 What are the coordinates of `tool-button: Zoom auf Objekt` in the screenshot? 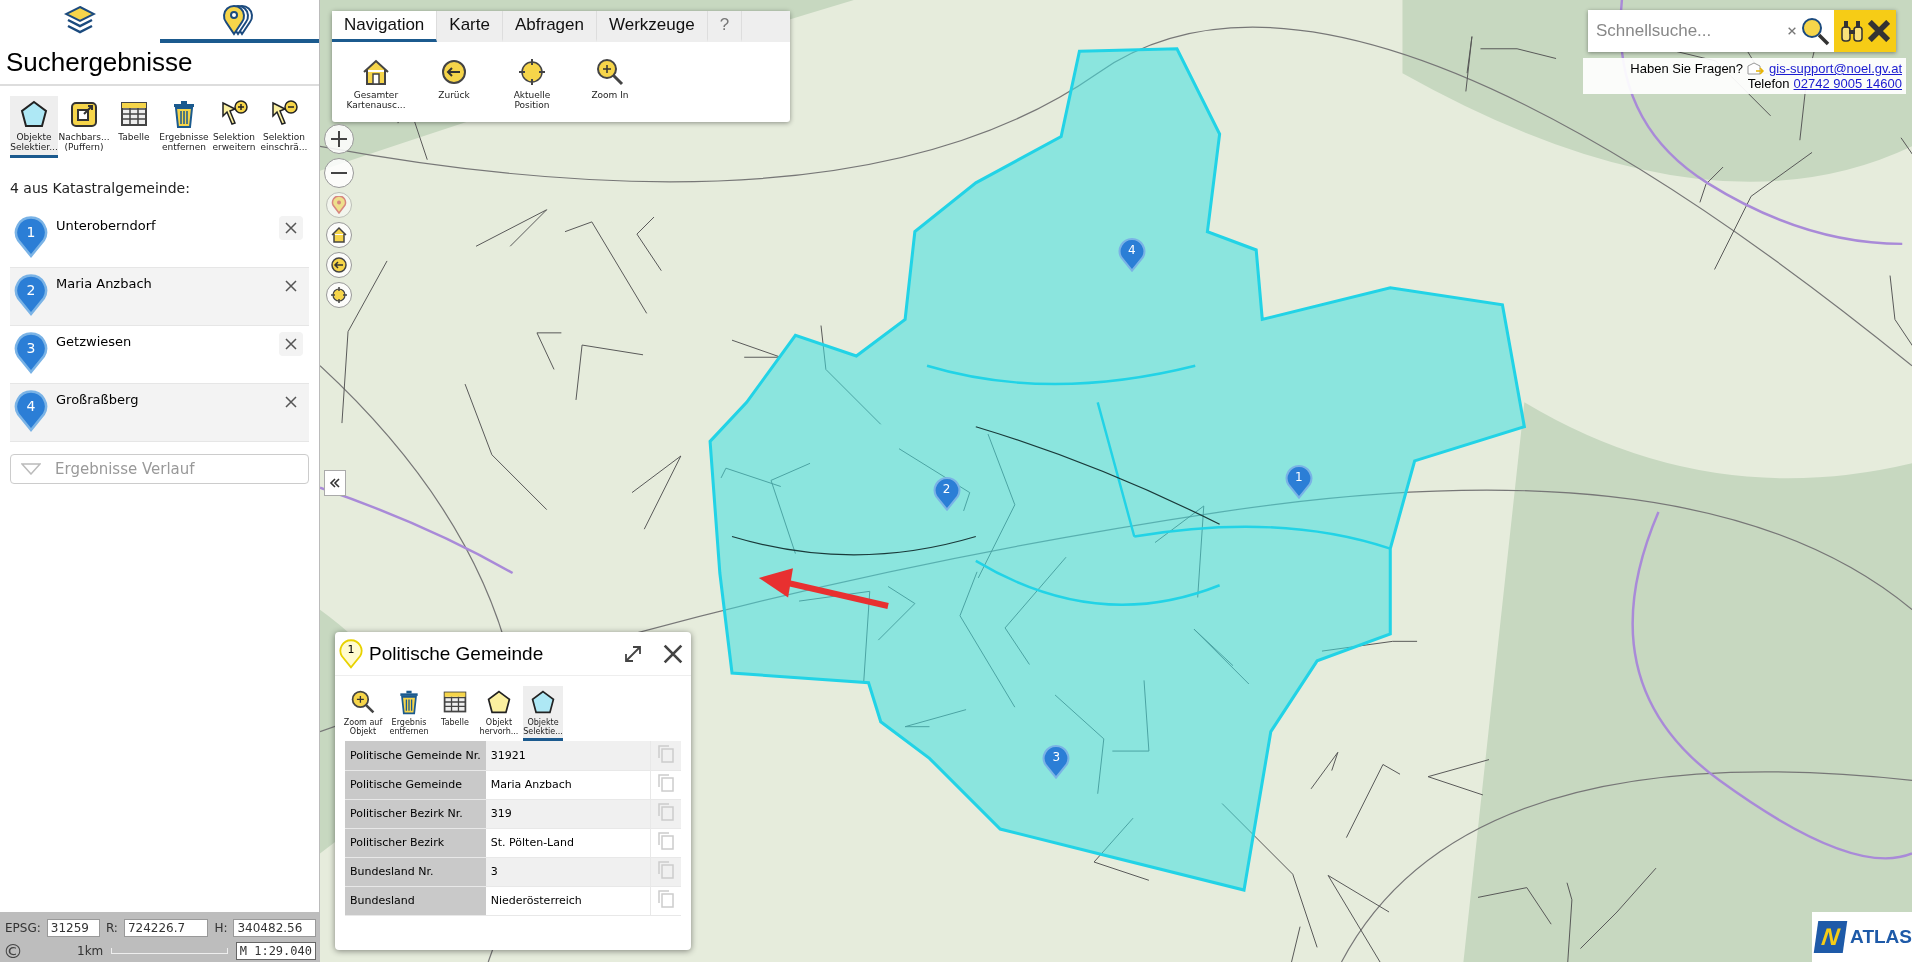 It's located at (363, 714).